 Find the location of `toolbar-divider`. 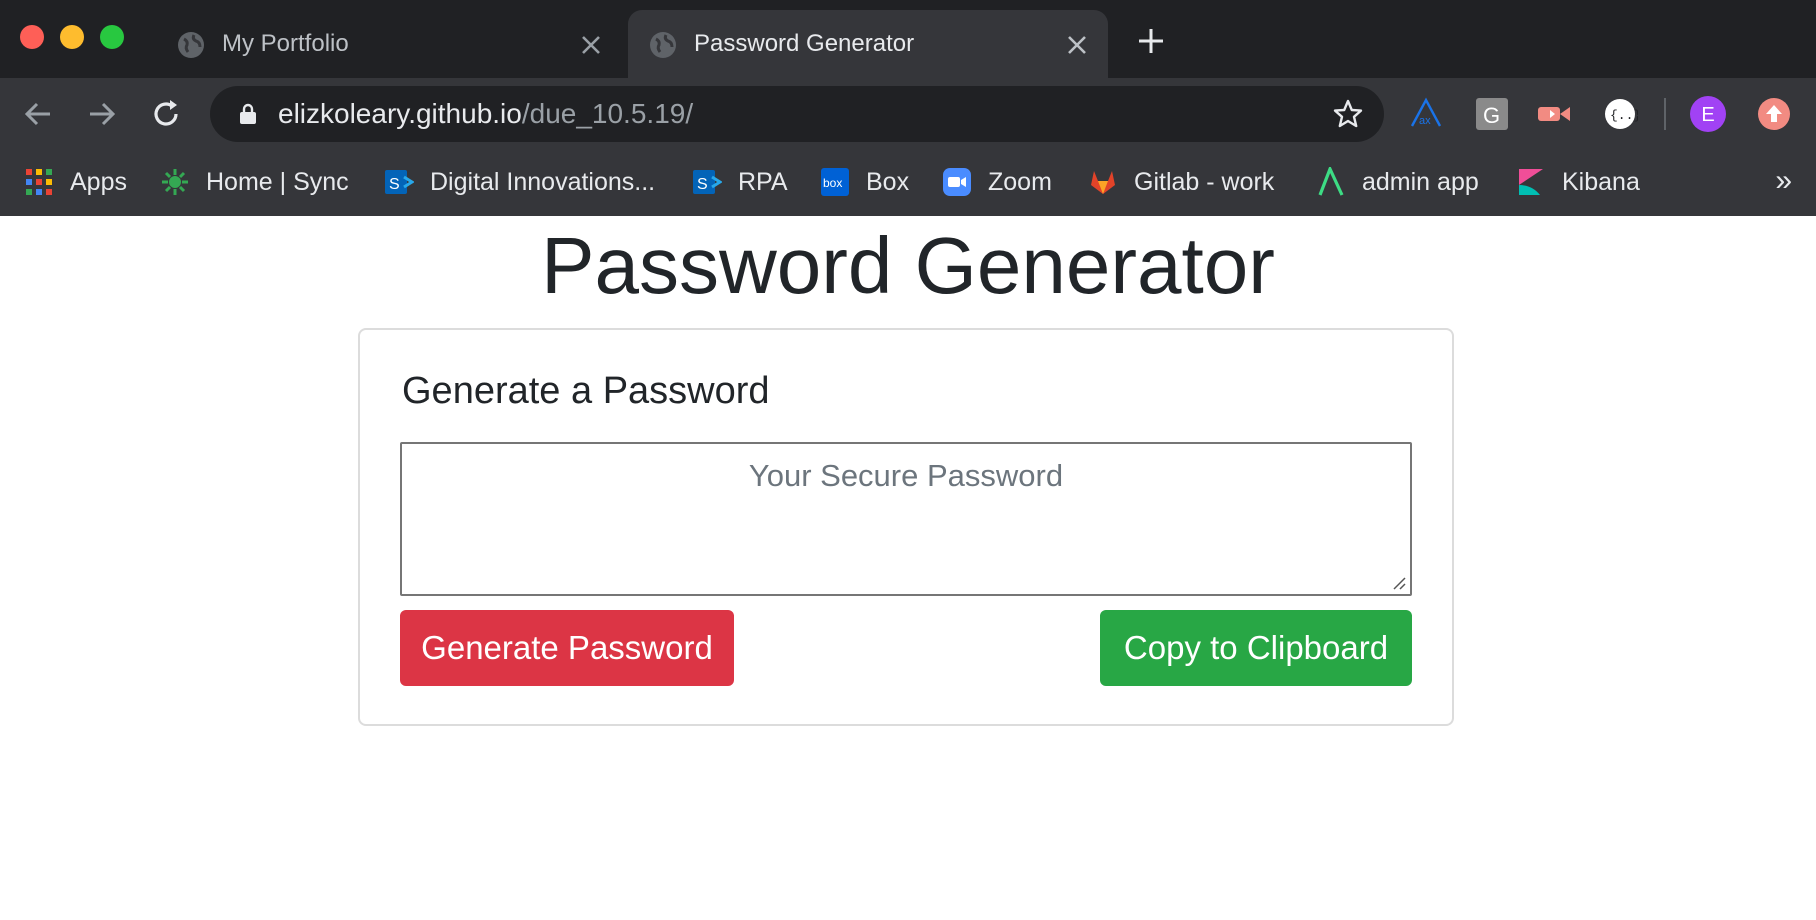

toolbar-divider is located at coordinates (1665, 114).